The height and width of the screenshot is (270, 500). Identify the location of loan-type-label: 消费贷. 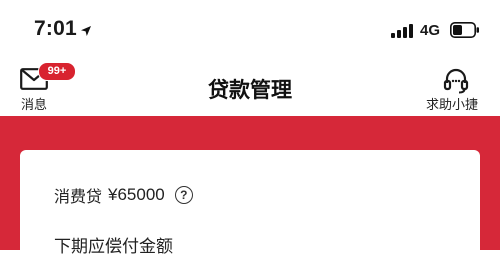
(78, 196).